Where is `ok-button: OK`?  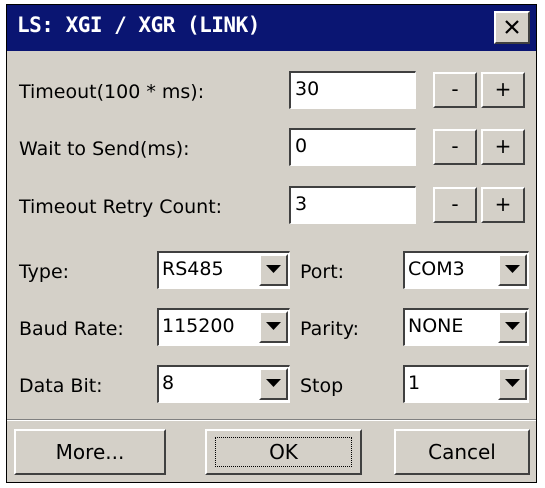
ok-button: OK is located at coordinates (283, 452).